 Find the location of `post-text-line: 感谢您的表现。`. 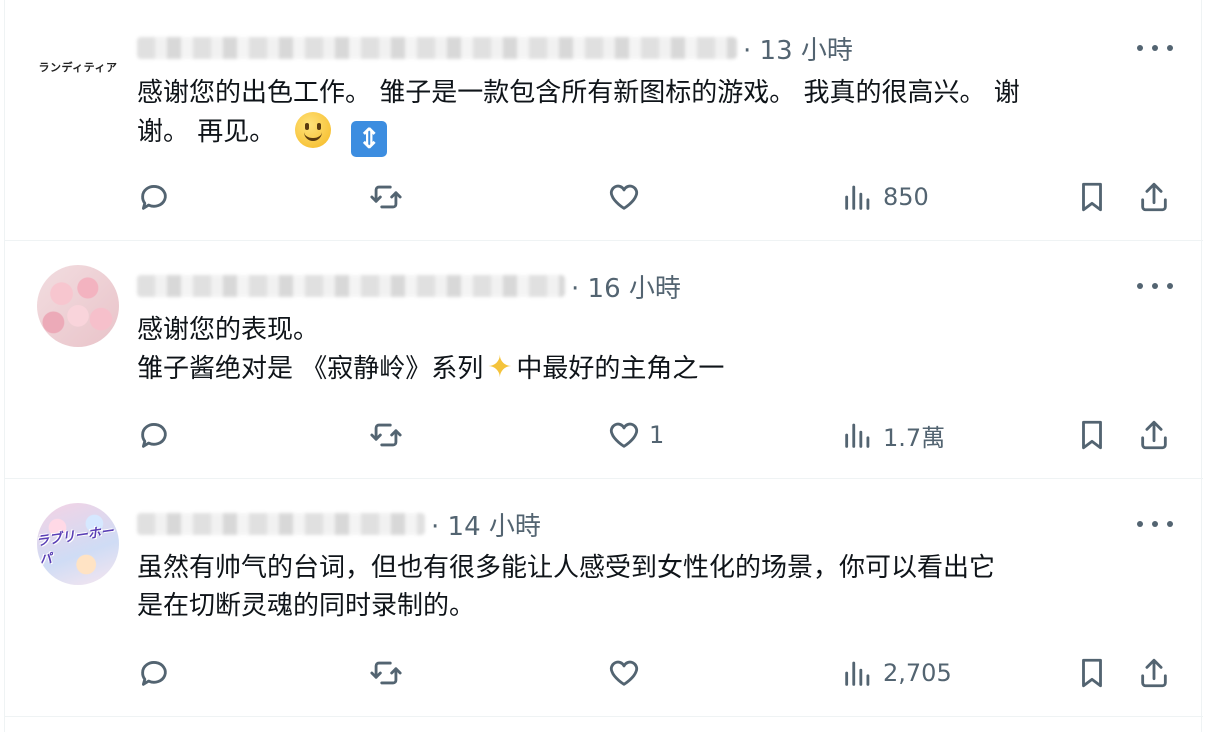

post-text-line: 感谢您的表现。 is located at coordinates (228, 330).